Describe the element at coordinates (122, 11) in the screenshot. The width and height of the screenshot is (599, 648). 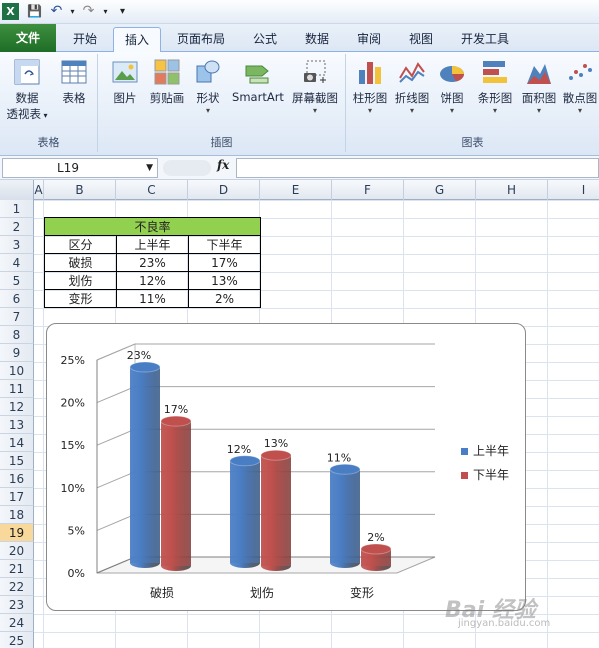
I see `customize-icon: ▾` at that location.